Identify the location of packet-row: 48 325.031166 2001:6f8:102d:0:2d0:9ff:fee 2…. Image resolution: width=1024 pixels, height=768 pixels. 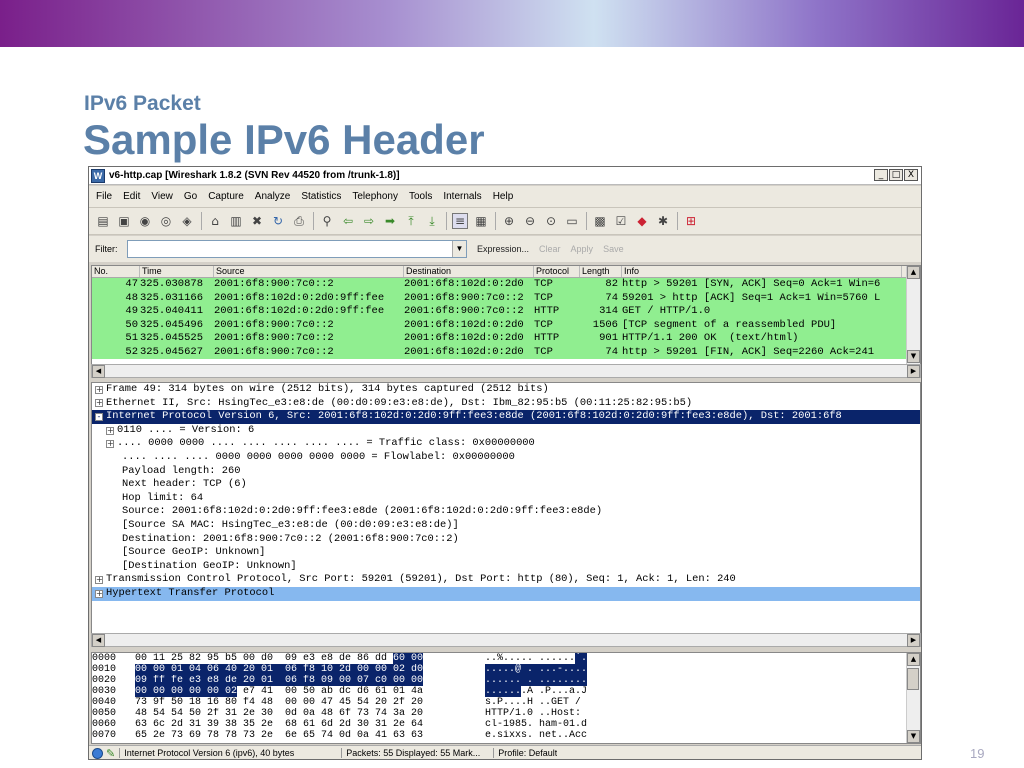
(506, 298).